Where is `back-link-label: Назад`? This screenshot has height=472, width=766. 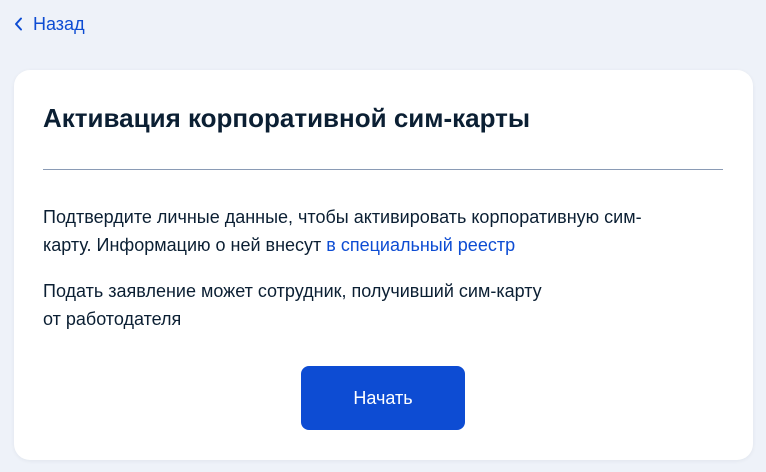
back-link-label: Назад is located at coordinates (59, 24).